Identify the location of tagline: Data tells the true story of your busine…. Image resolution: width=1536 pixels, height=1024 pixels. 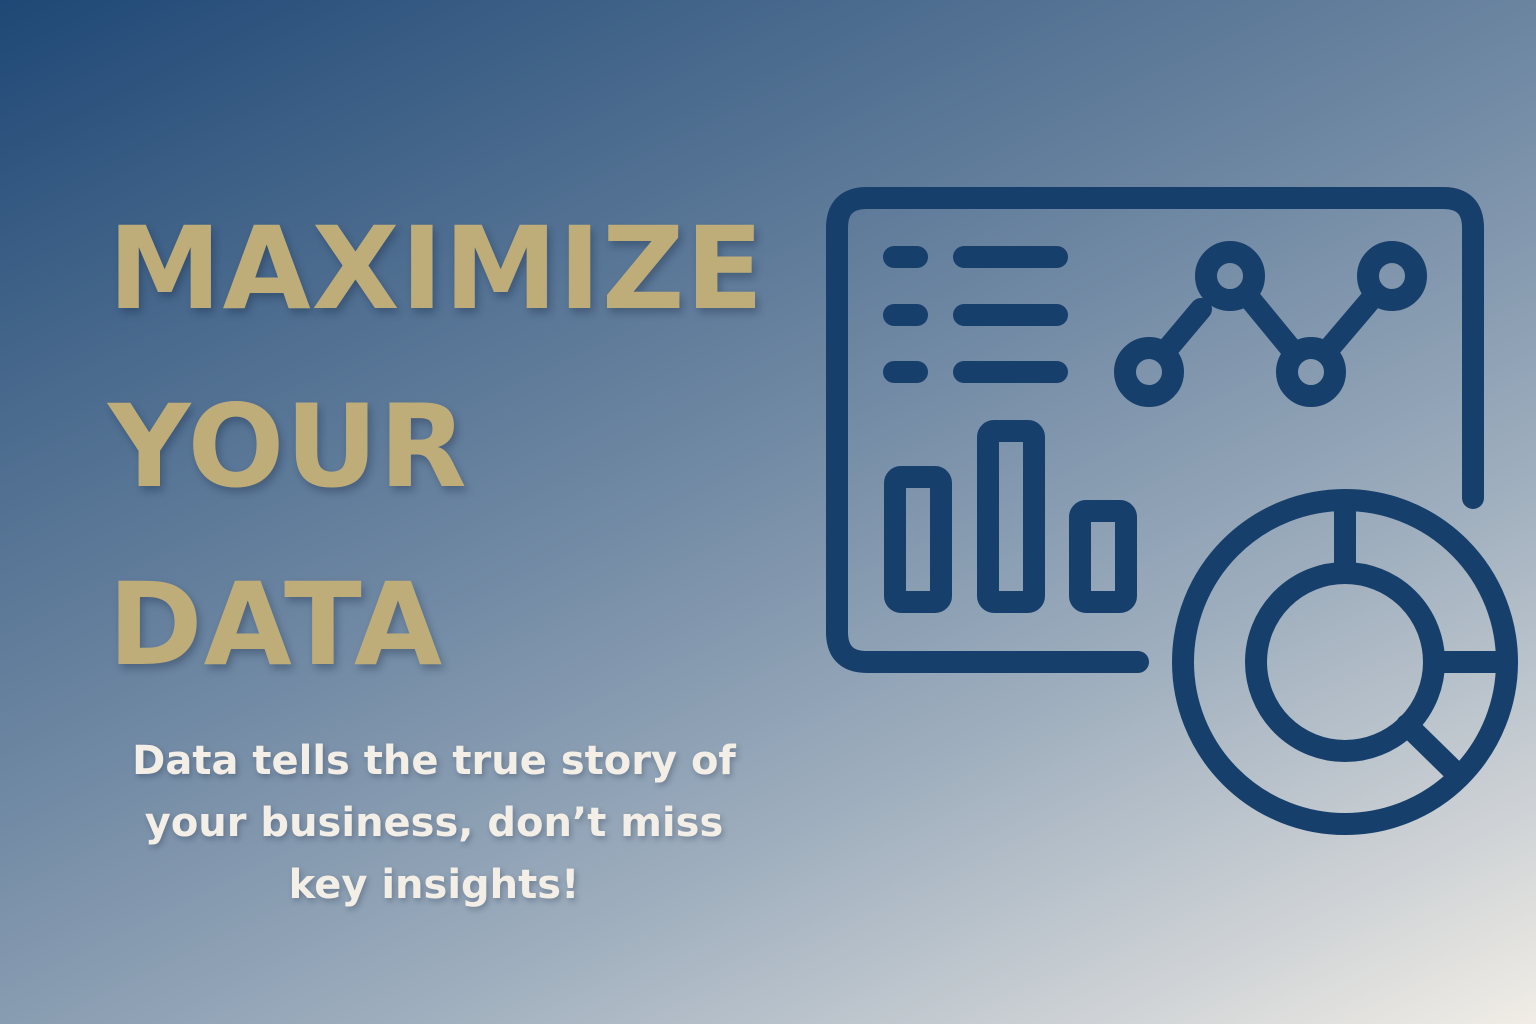
(434, 823).